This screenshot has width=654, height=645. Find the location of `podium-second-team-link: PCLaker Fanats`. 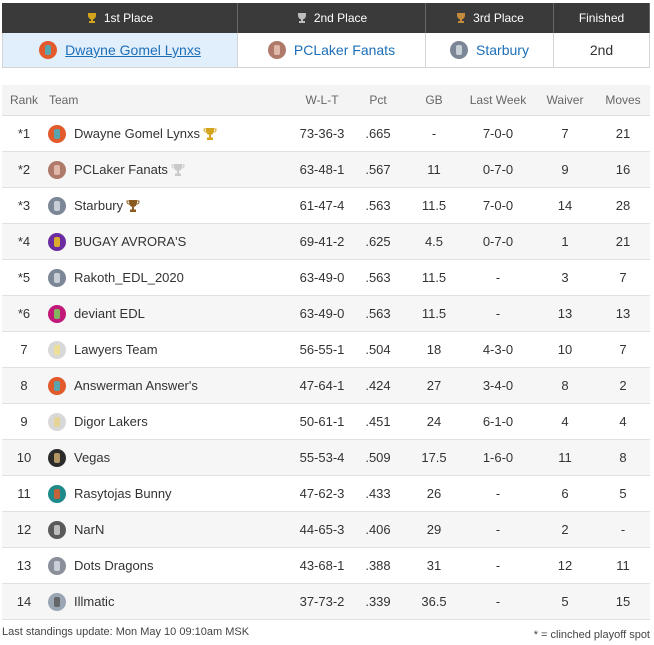

podium-second-team-link: PCLaker Fanats is located at coordinates (344, 50).